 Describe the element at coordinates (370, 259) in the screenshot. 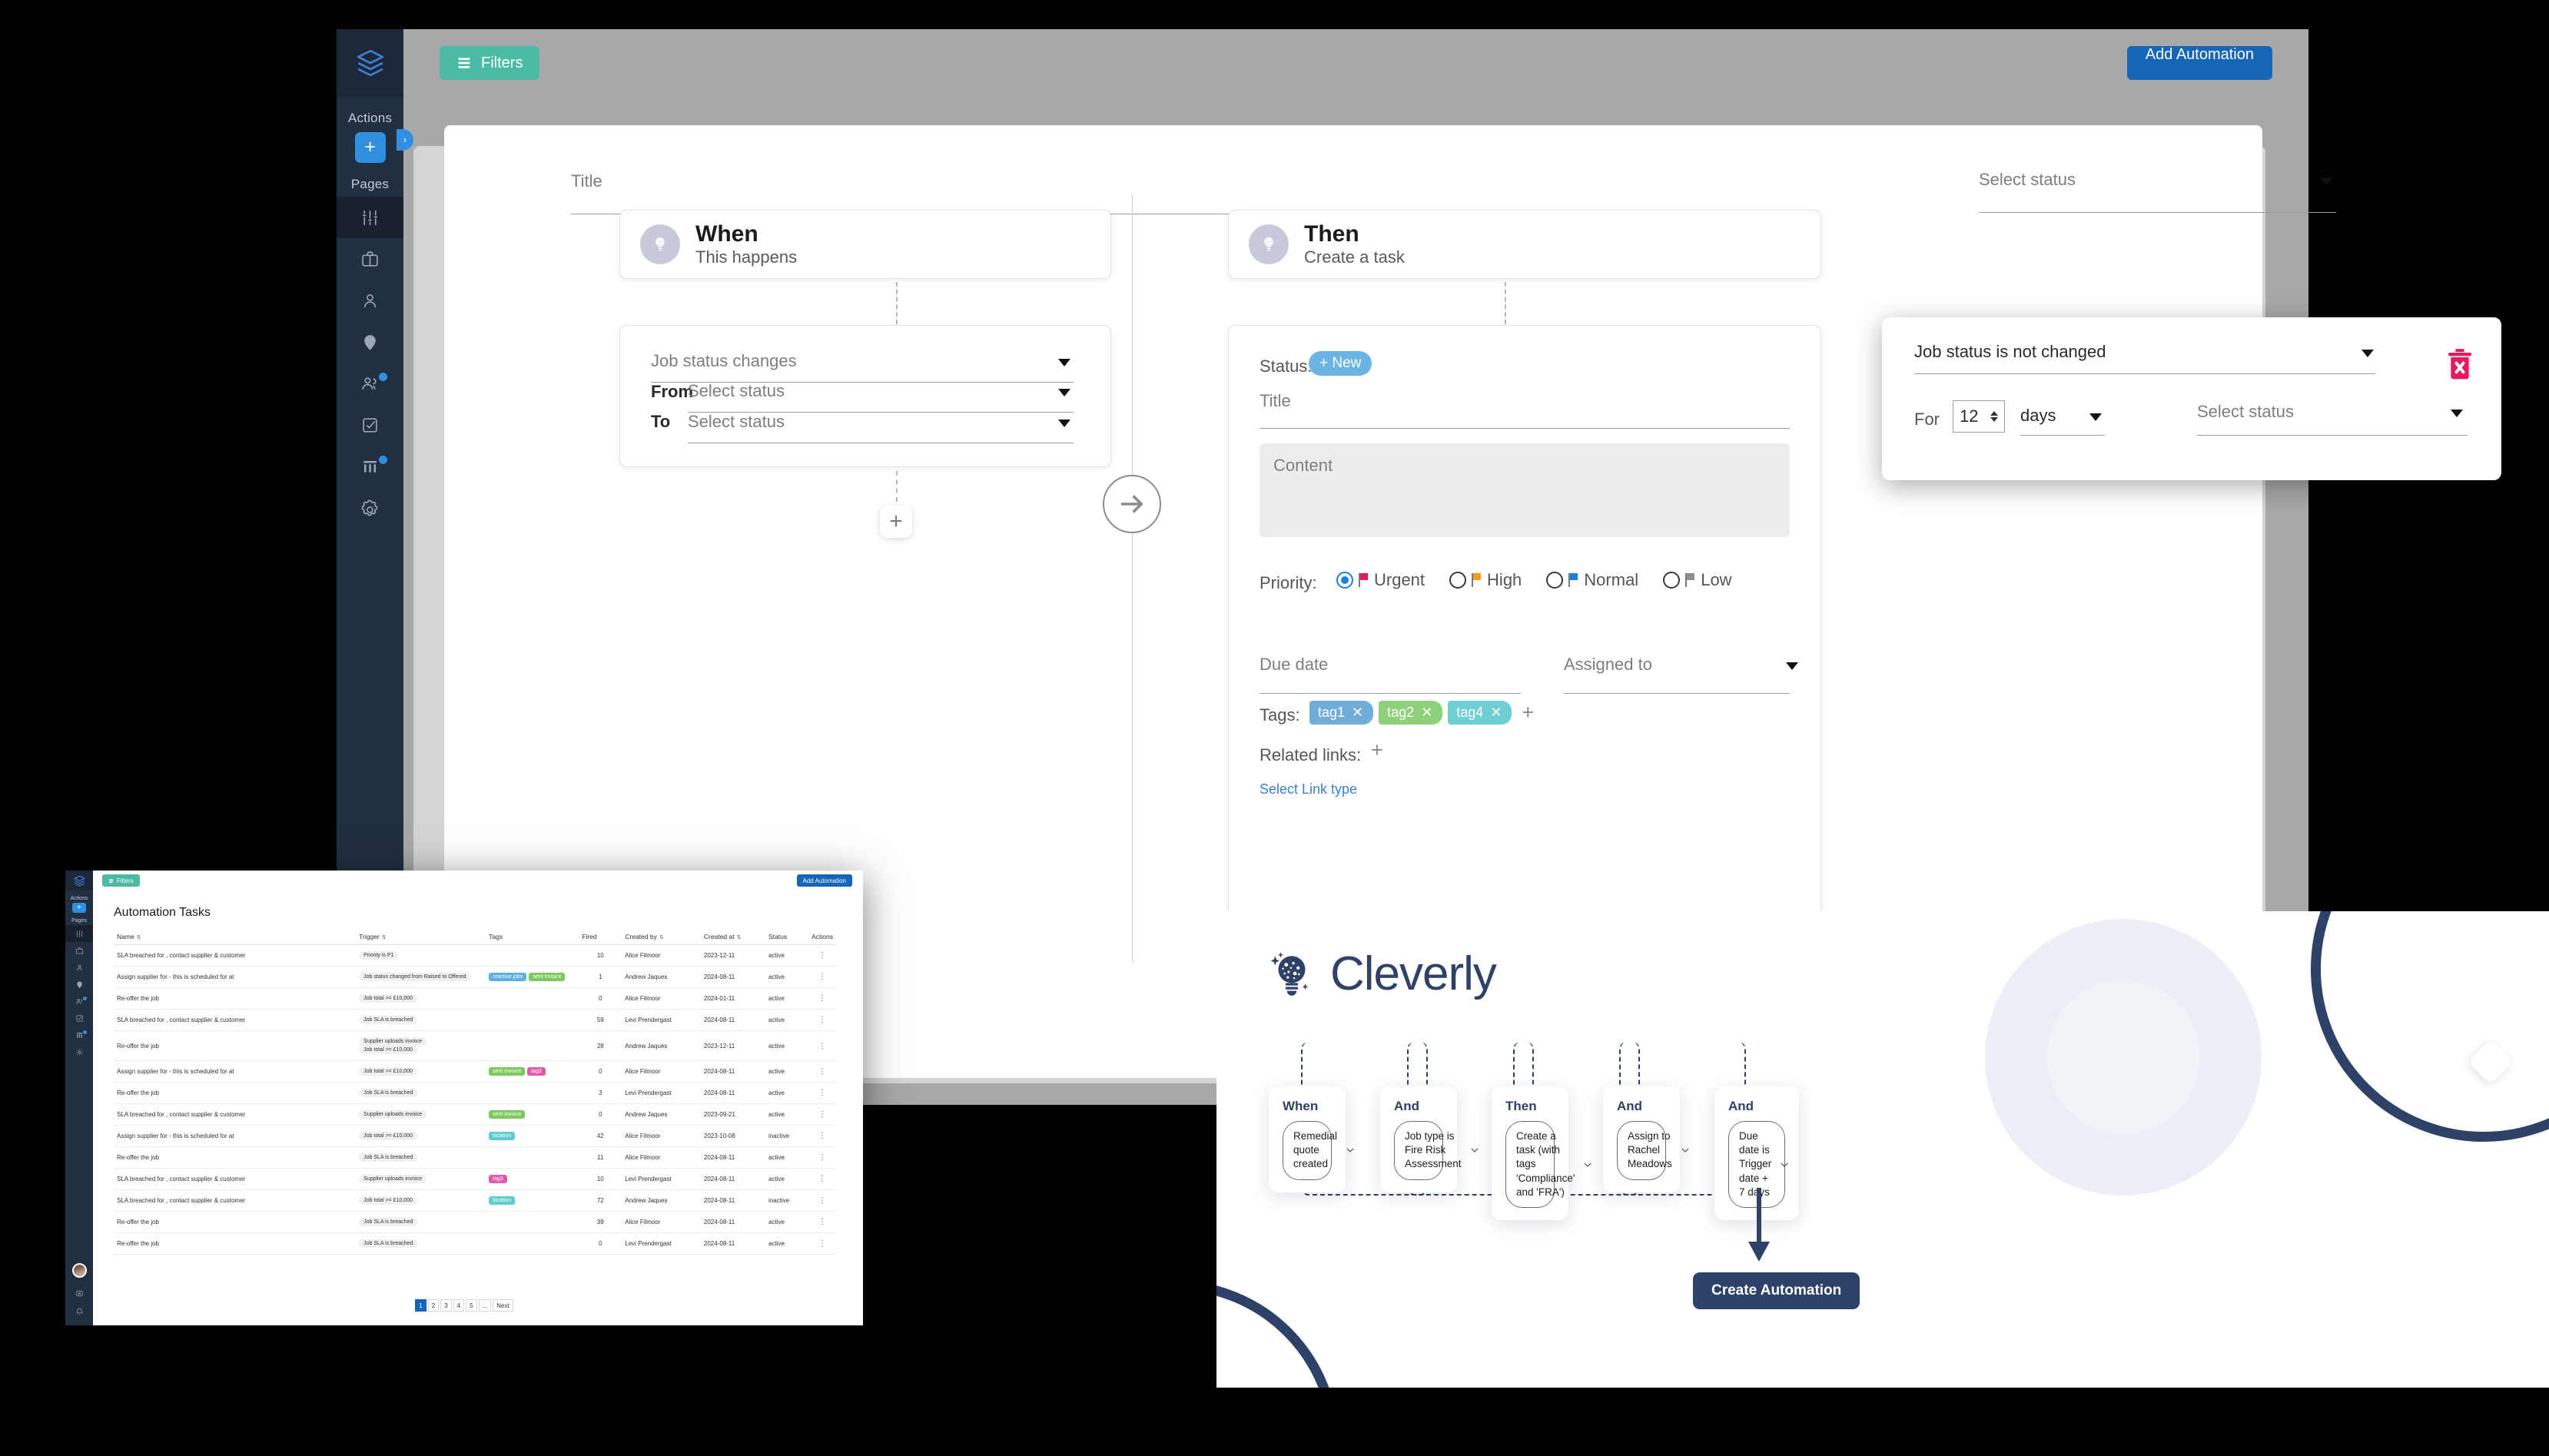

I see `sidebar-item-jobs` at that location.